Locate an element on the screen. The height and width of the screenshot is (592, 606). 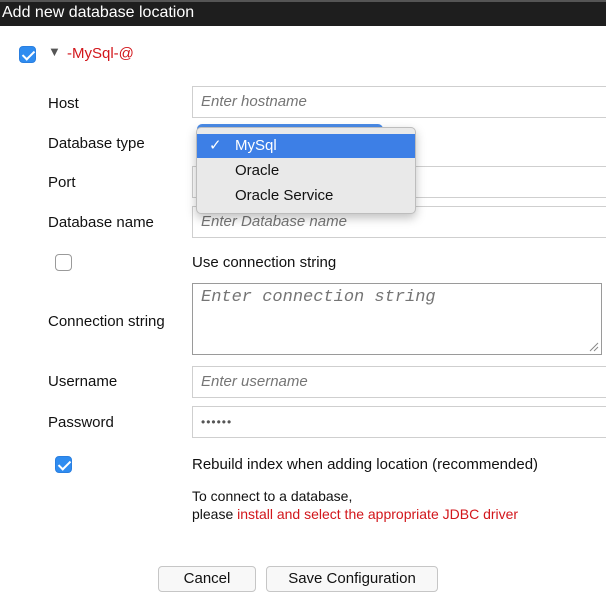
port-label: Port is located at coordinates (62, 182).